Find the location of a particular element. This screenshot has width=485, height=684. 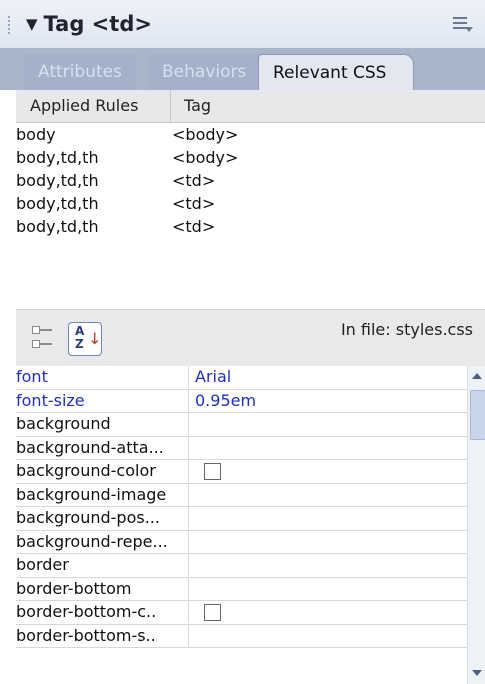

property-name: border is located at coordinates (42, 564).